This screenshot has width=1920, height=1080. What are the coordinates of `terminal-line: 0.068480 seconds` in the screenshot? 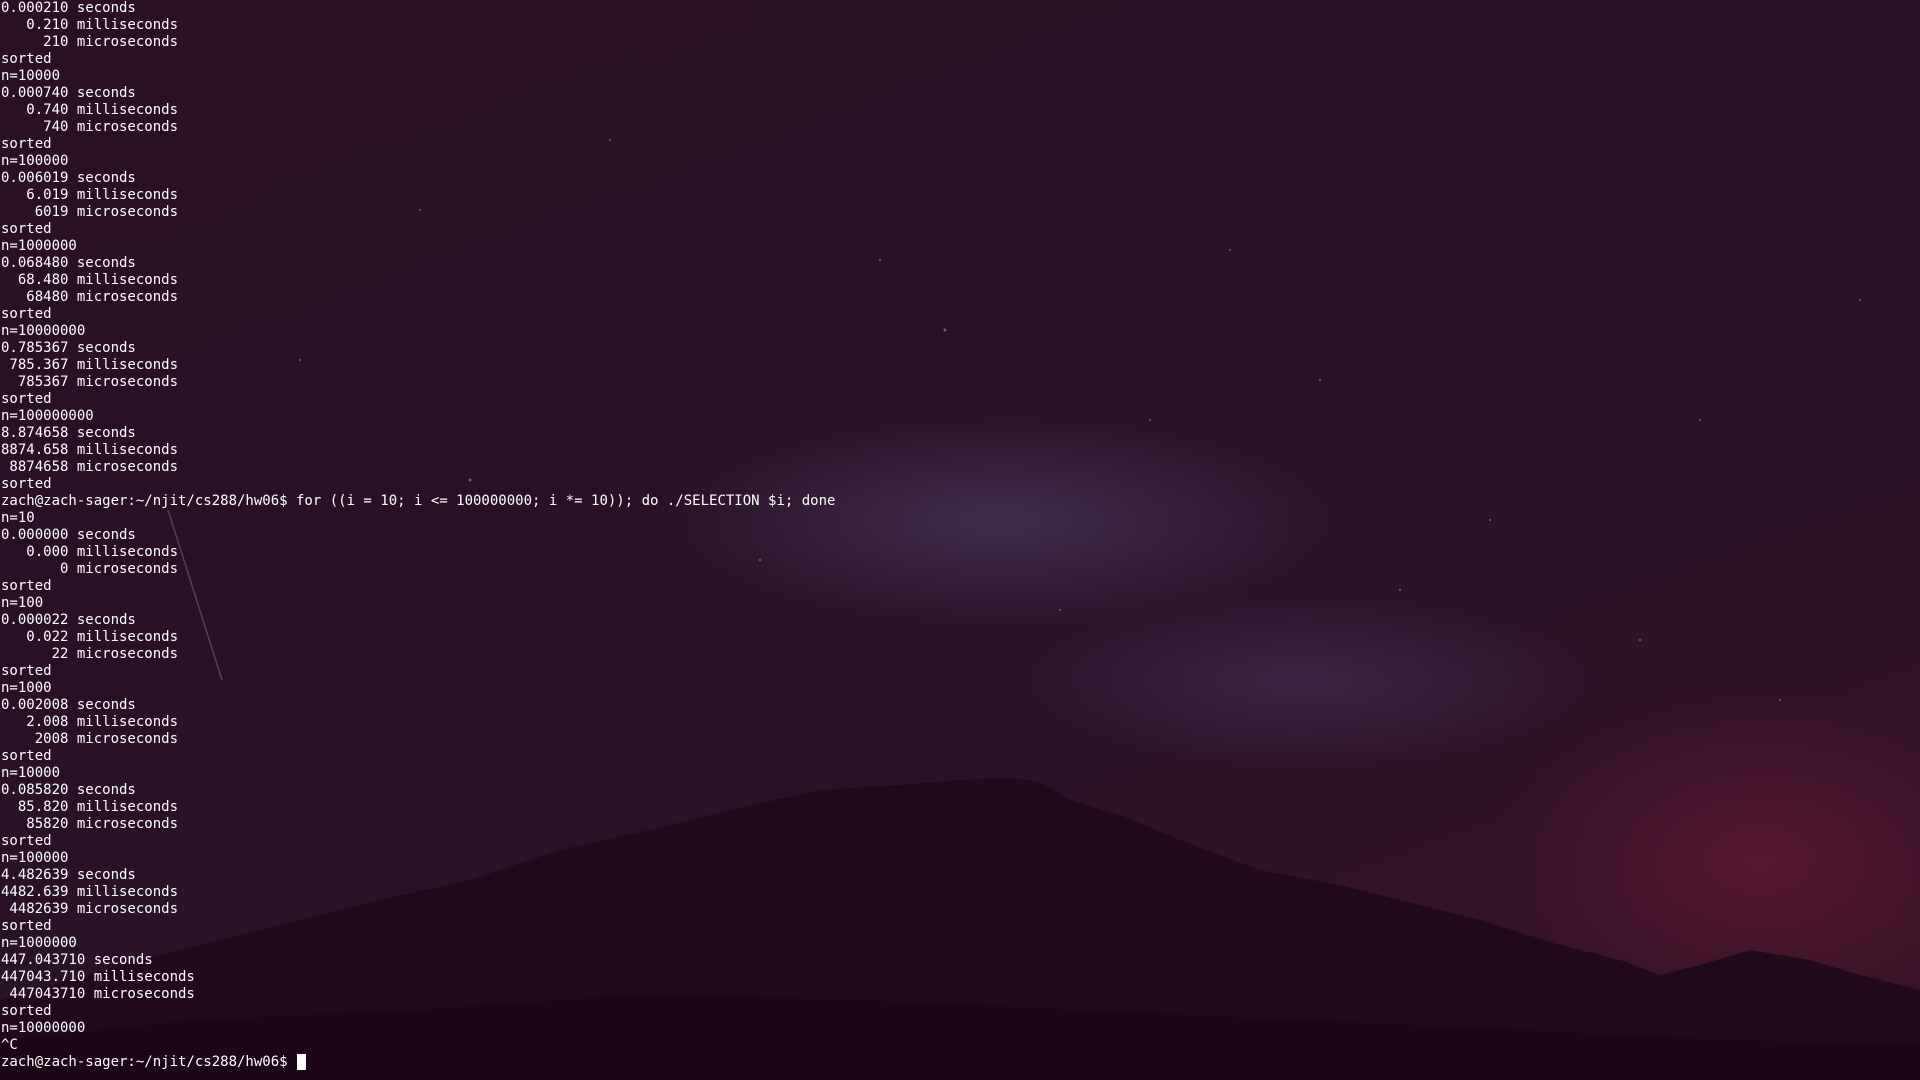 It's located at (68, 263).